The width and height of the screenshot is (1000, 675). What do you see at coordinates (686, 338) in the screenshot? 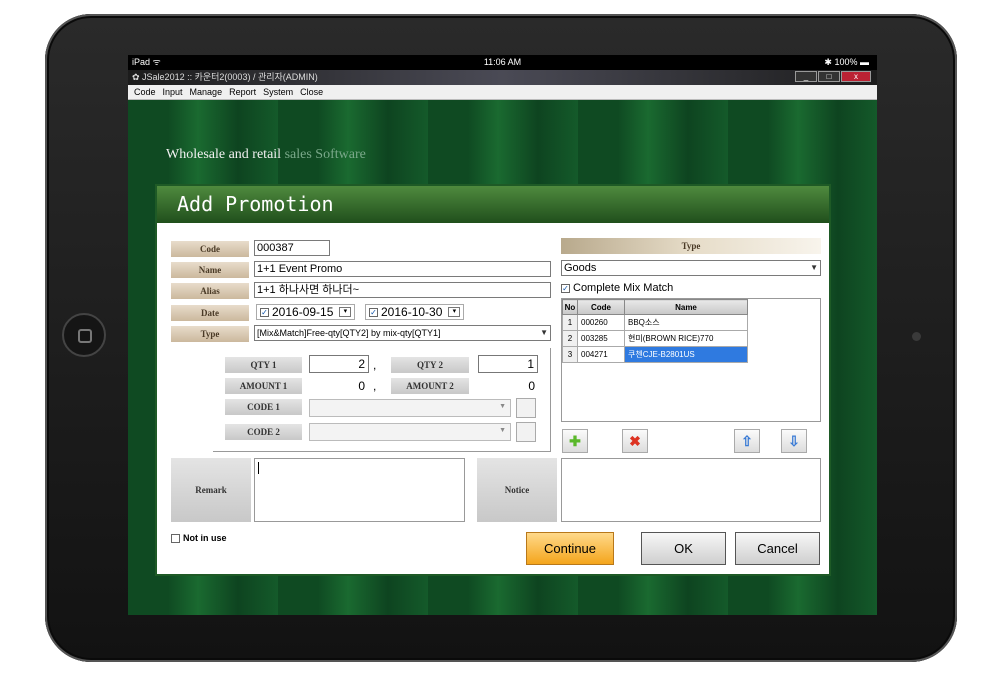
I see `row-name: 현미(BROWN RICE)770` at bounding box center [686, 338].